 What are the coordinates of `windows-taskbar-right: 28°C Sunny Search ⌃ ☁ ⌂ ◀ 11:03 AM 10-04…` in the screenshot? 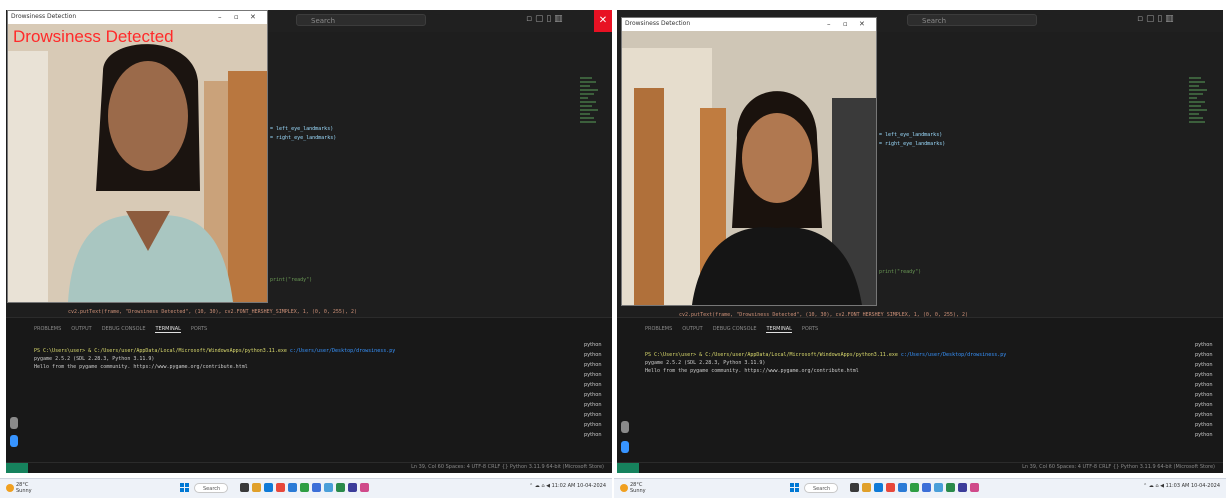 It's located at (920, 488).